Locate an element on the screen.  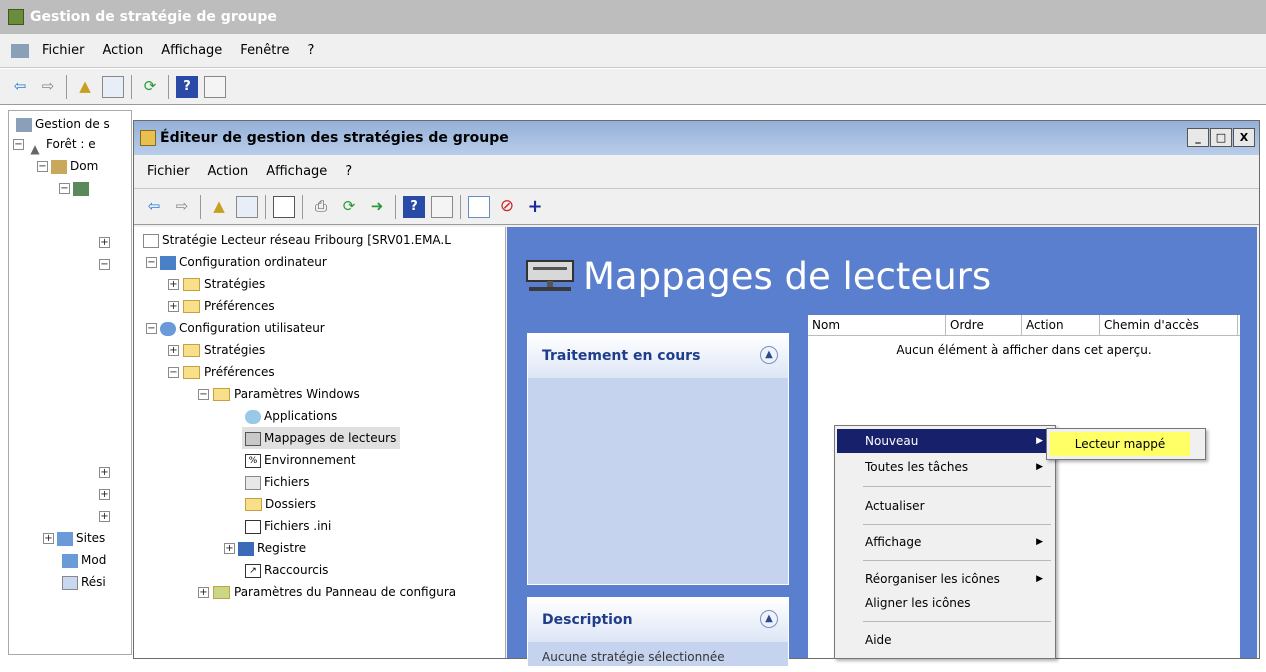
menu-item-aligner: Aligner les icônes is located at coordinates (945, 603).